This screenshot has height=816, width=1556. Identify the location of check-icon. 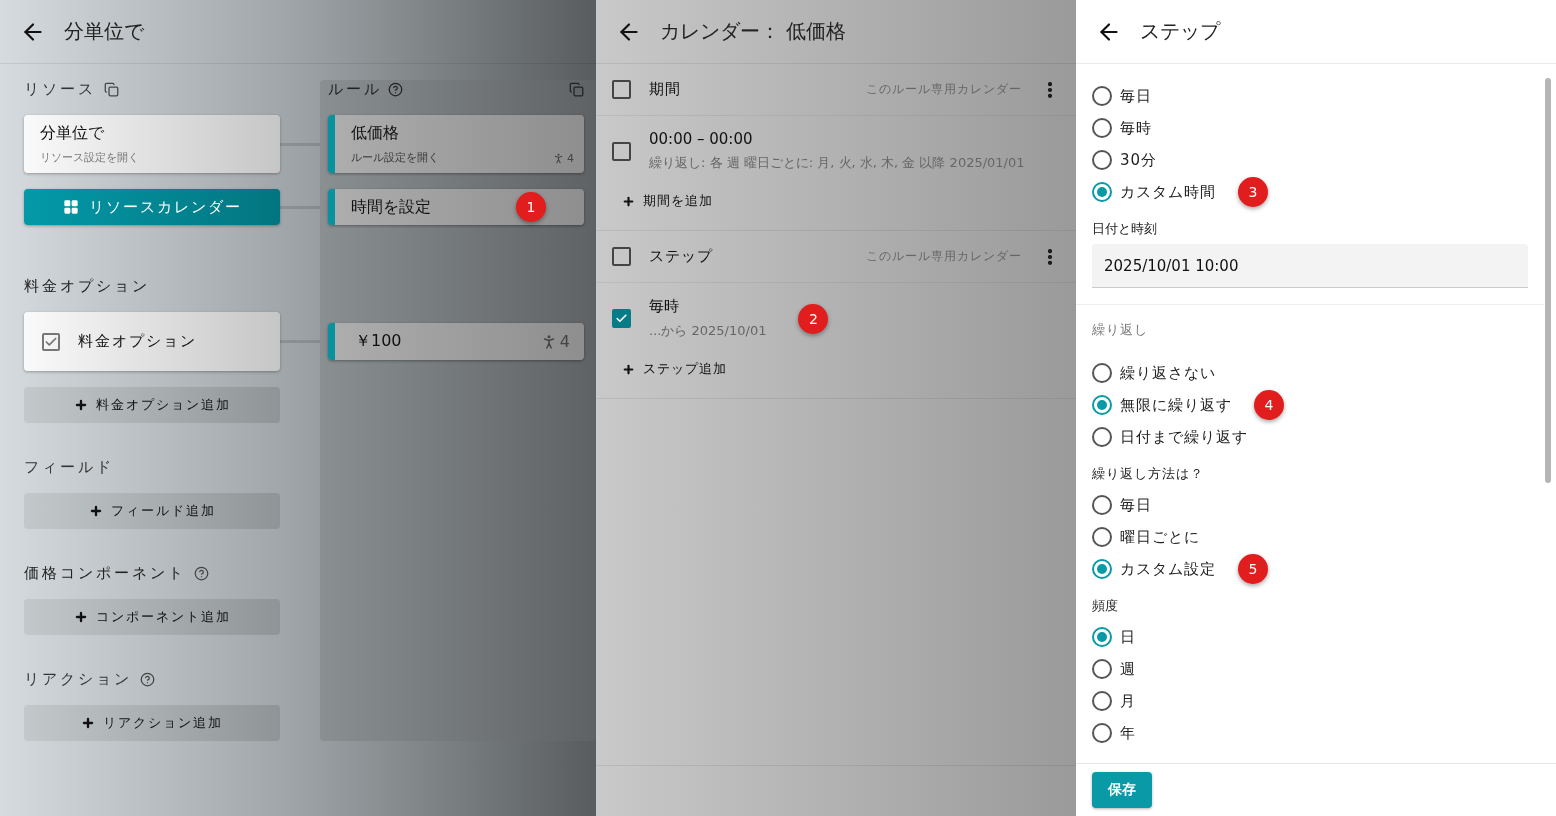
(621, 318).